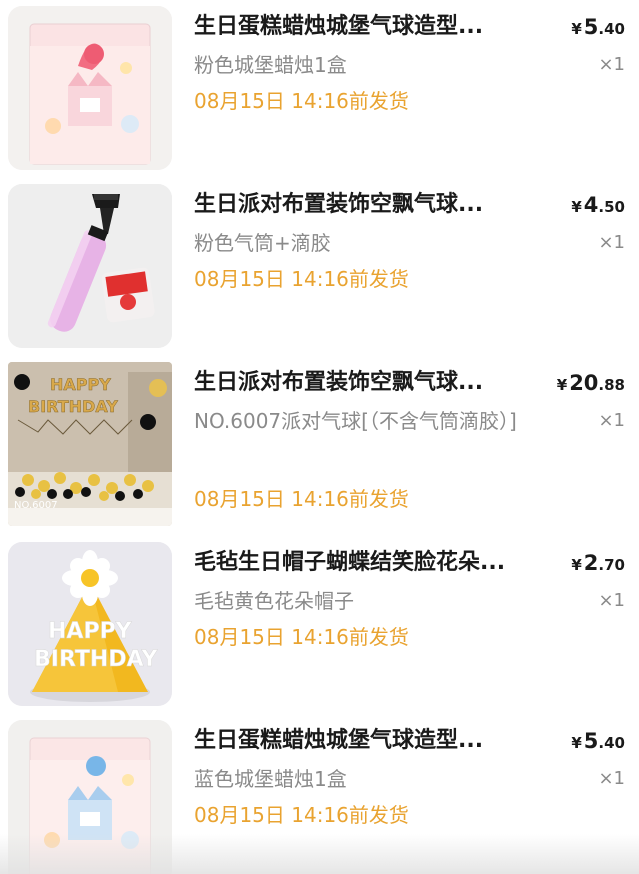 The width and height of the screenshot is (639, 874). I want to click on product-thumbnail: HAPPY BIRTHDAY, so click(90, 624).